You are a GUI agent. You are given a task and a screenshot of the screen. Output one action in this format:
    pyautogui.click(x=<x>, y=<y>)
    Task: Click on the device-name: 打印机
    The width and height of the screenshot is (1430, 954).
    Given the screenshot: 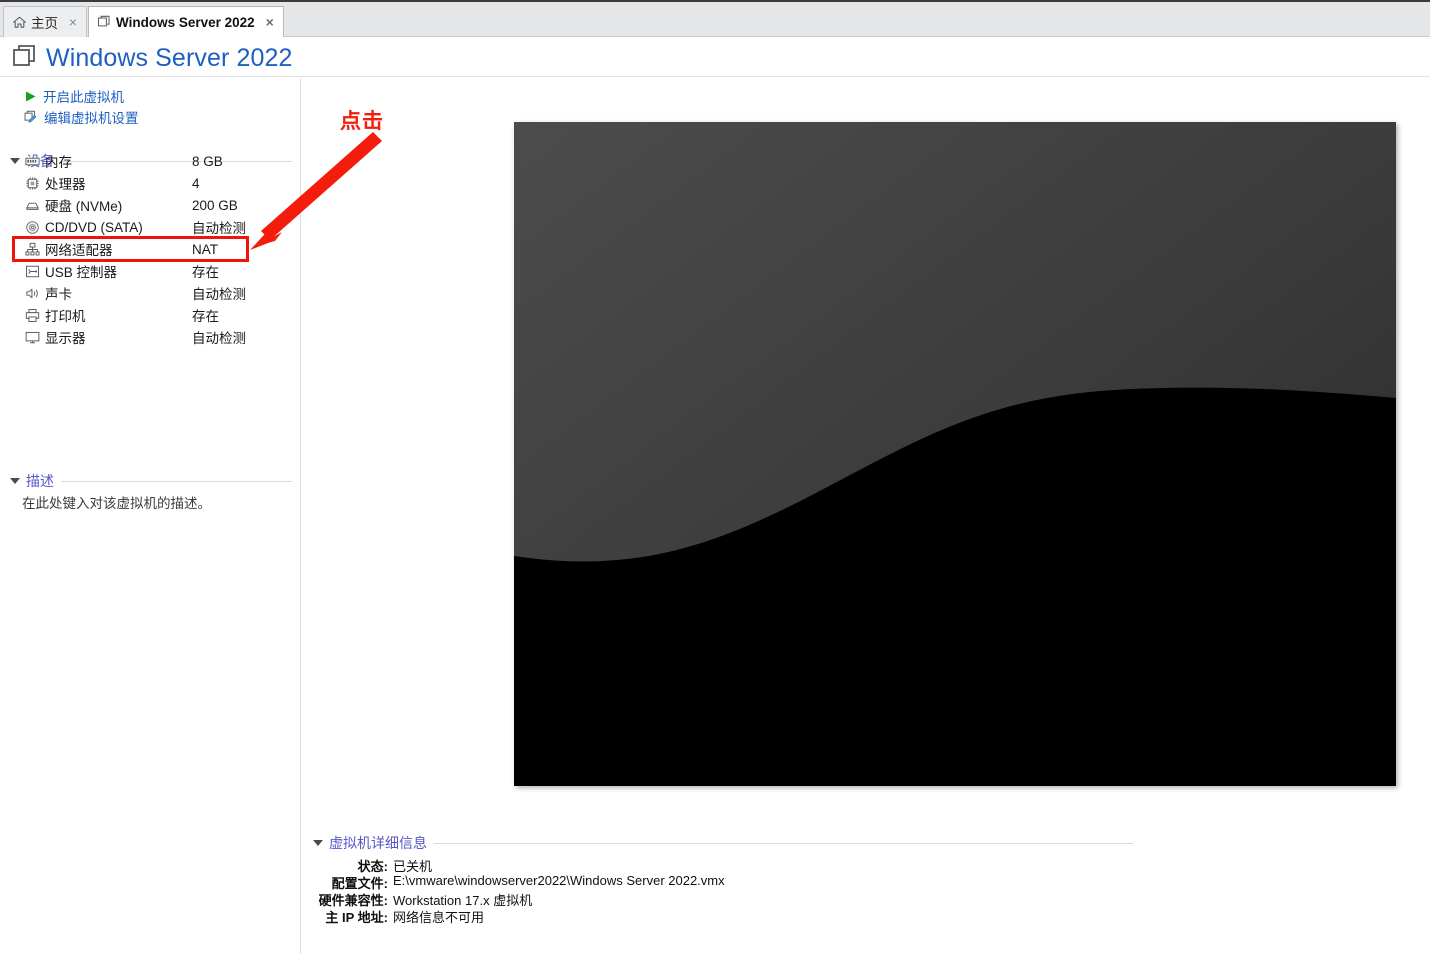 What is the action you would take?
    pyautogui.click(x=65, y=316)
    